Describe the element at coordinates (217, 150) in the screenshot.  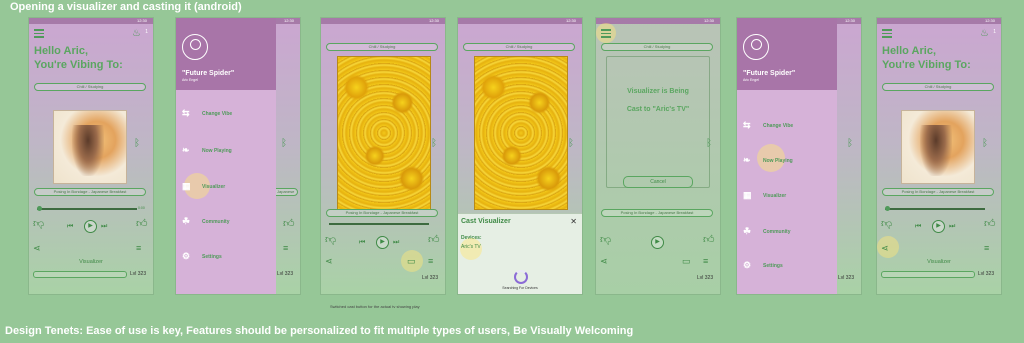
I see `menu-label: Now Playing` at that location.